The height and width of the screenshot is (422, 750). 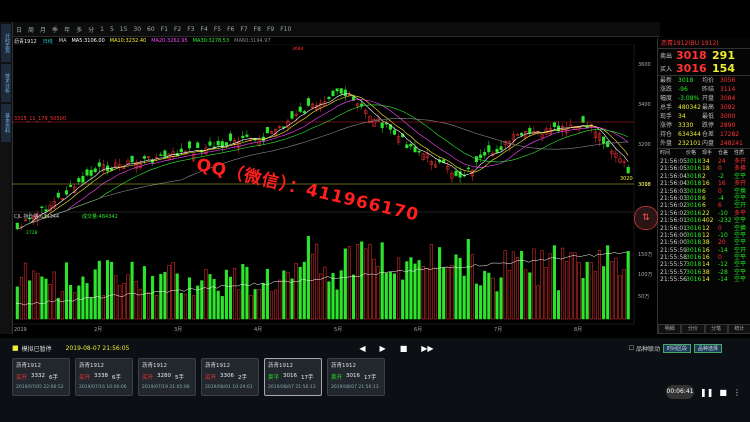 I want to click on trade-card: 沥青1912 买开 3332 6手 2019/07/05 22:06:52, so click(x=41, y=377).